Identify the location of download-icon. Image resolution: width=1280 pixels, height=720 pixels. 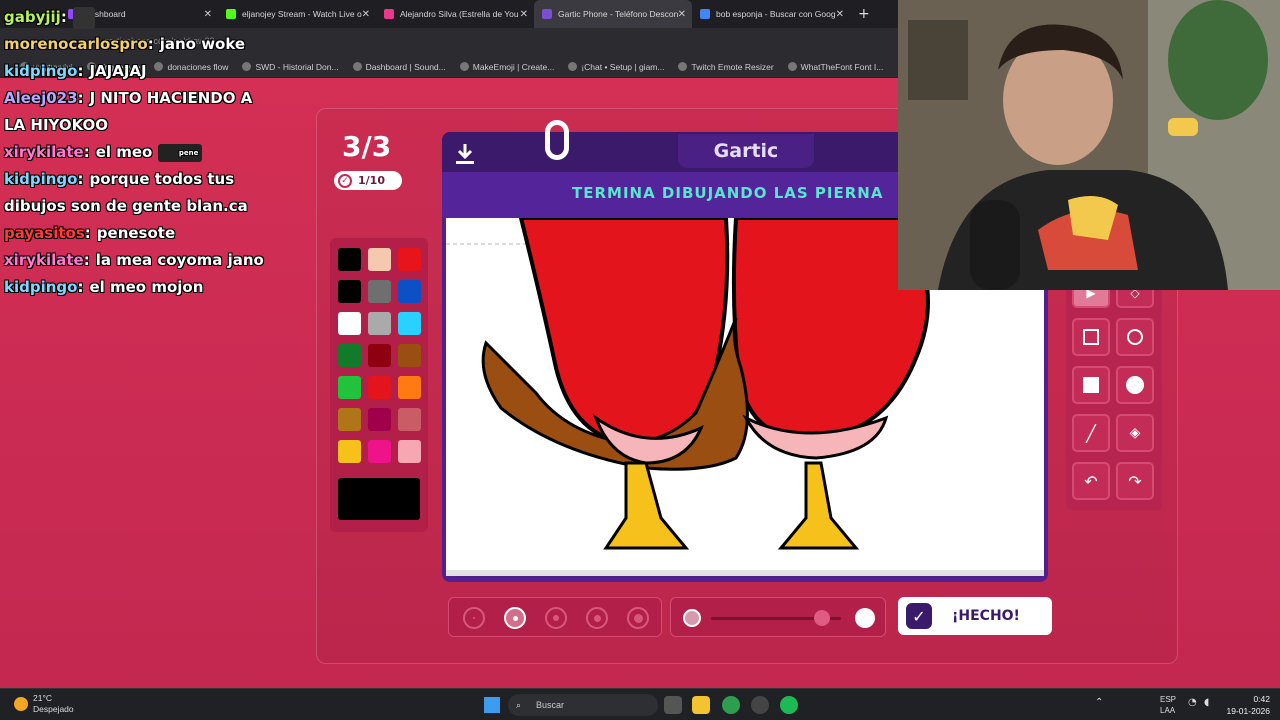
(465, 154).